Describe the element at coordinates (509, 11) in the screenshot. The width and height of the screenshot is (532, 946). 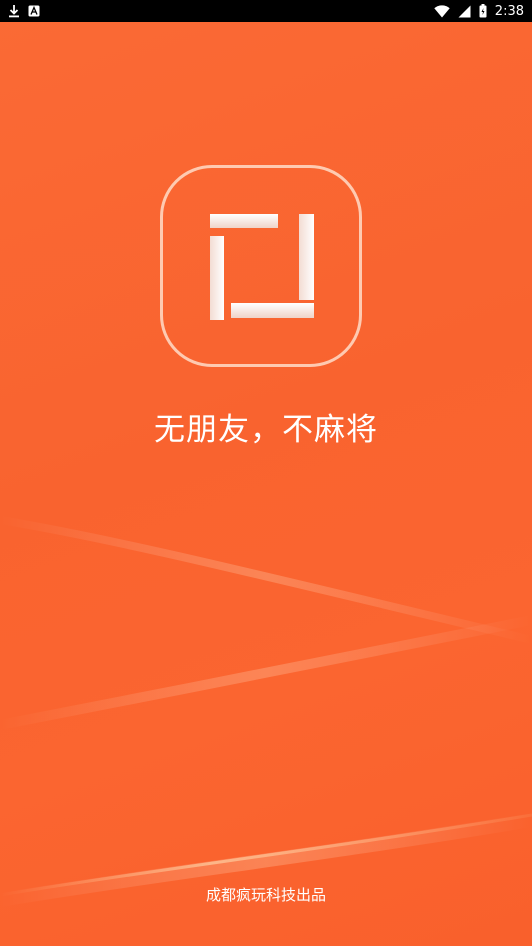
I see `status-time: 2:38` at that location.